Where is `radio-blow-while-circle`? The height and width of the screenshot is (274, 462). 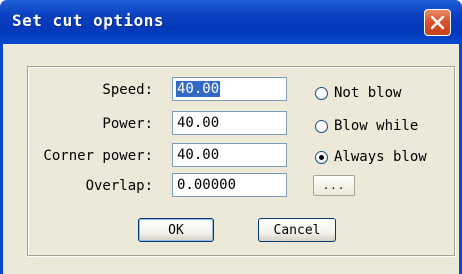 radio-blow-while-circle is located at coordinates (321, 126).